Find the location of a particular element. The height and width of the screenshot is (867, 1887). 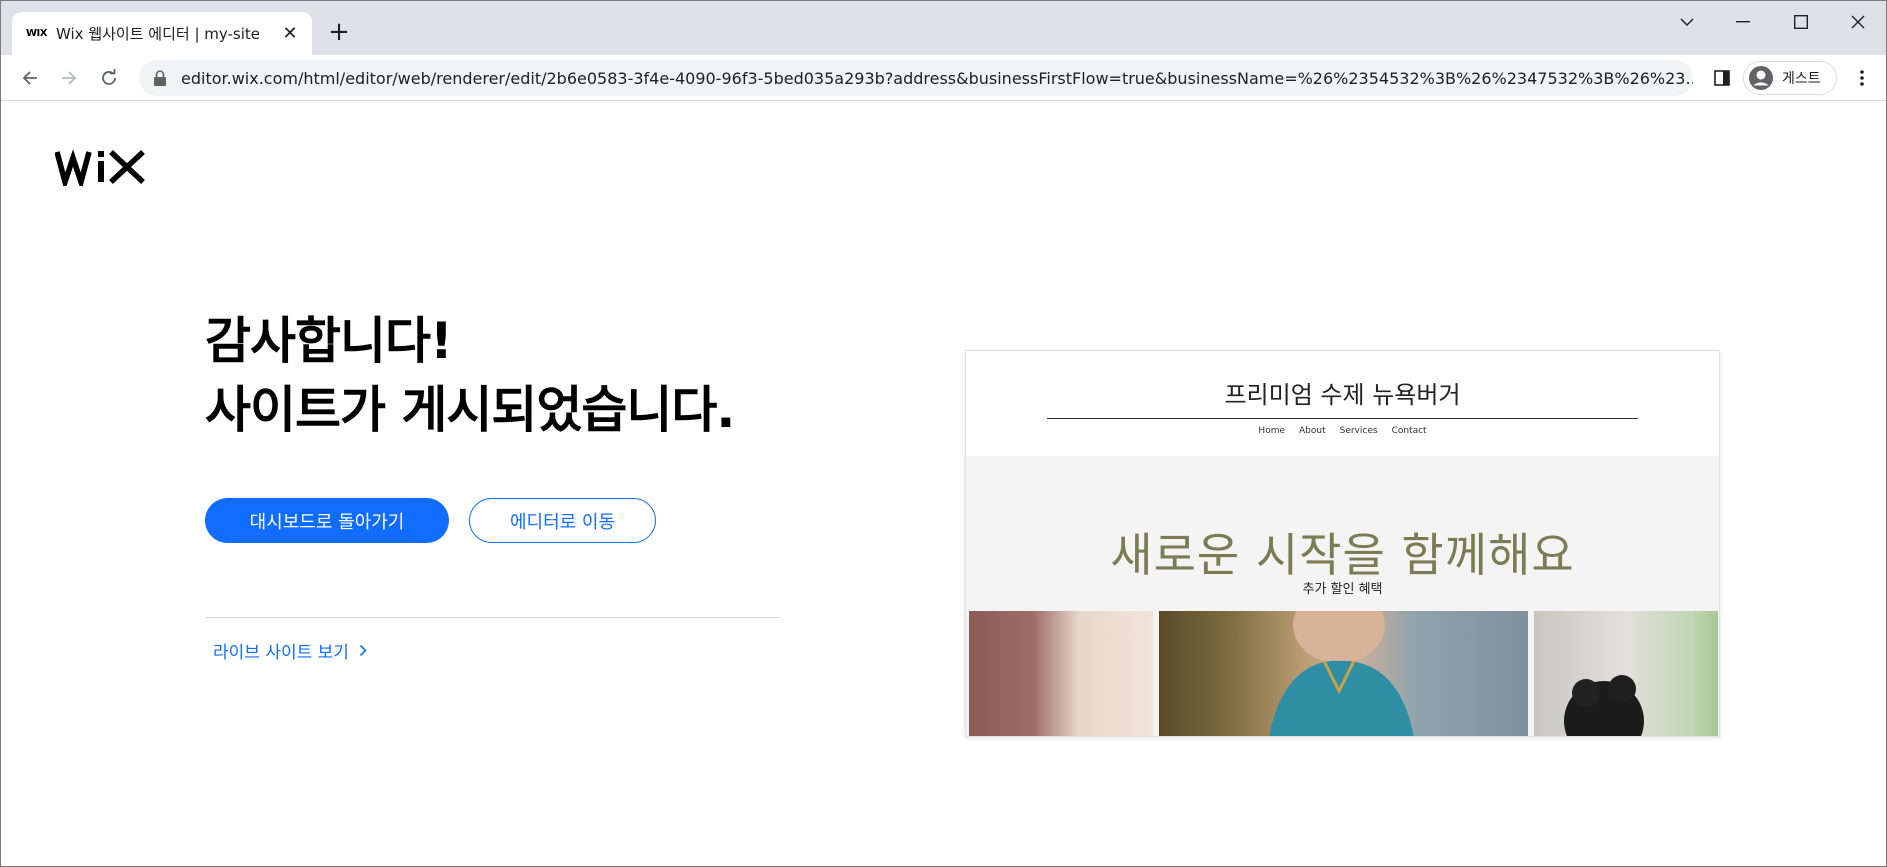

preview-nav: Home About Services Contact is located at coordinates (1342, 431).